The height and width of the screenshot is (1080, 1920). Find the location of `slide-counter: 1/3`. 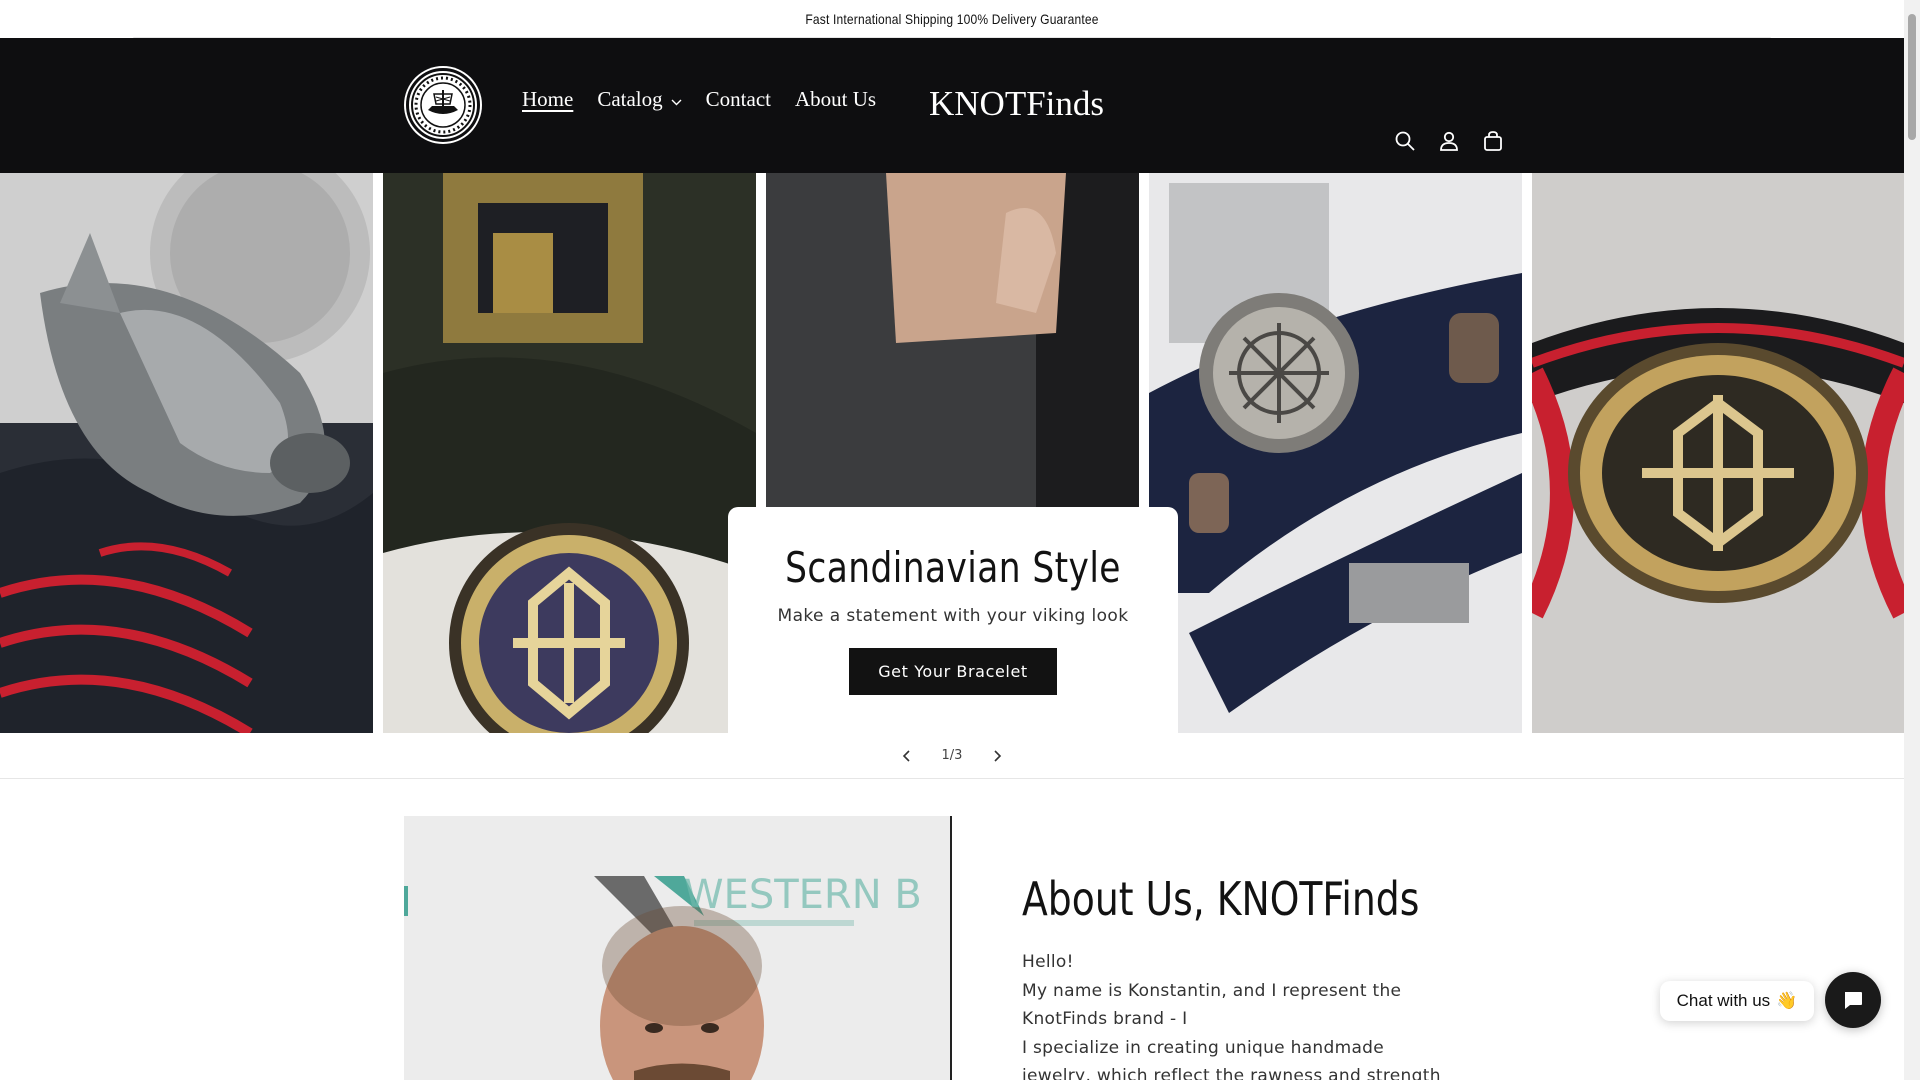

slide-counter: 1/3 is located at coordinates (952, 755).